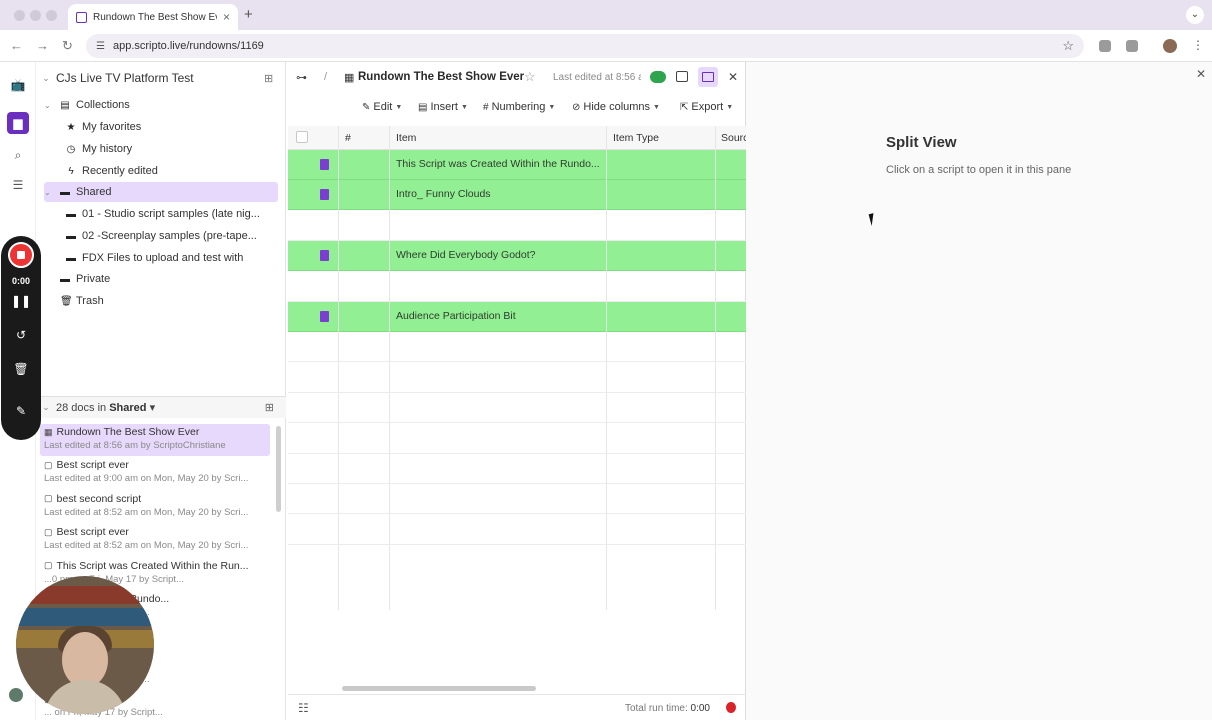 The width and height of the screenshot is (1212, 720). I want to click on tree-item-label: Trash, so click(90, 301).